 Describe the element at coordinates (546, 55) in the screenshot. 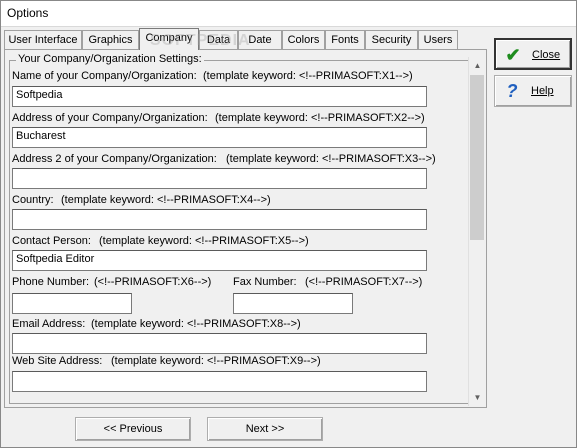

I see `close-button-label: Close` at that location.